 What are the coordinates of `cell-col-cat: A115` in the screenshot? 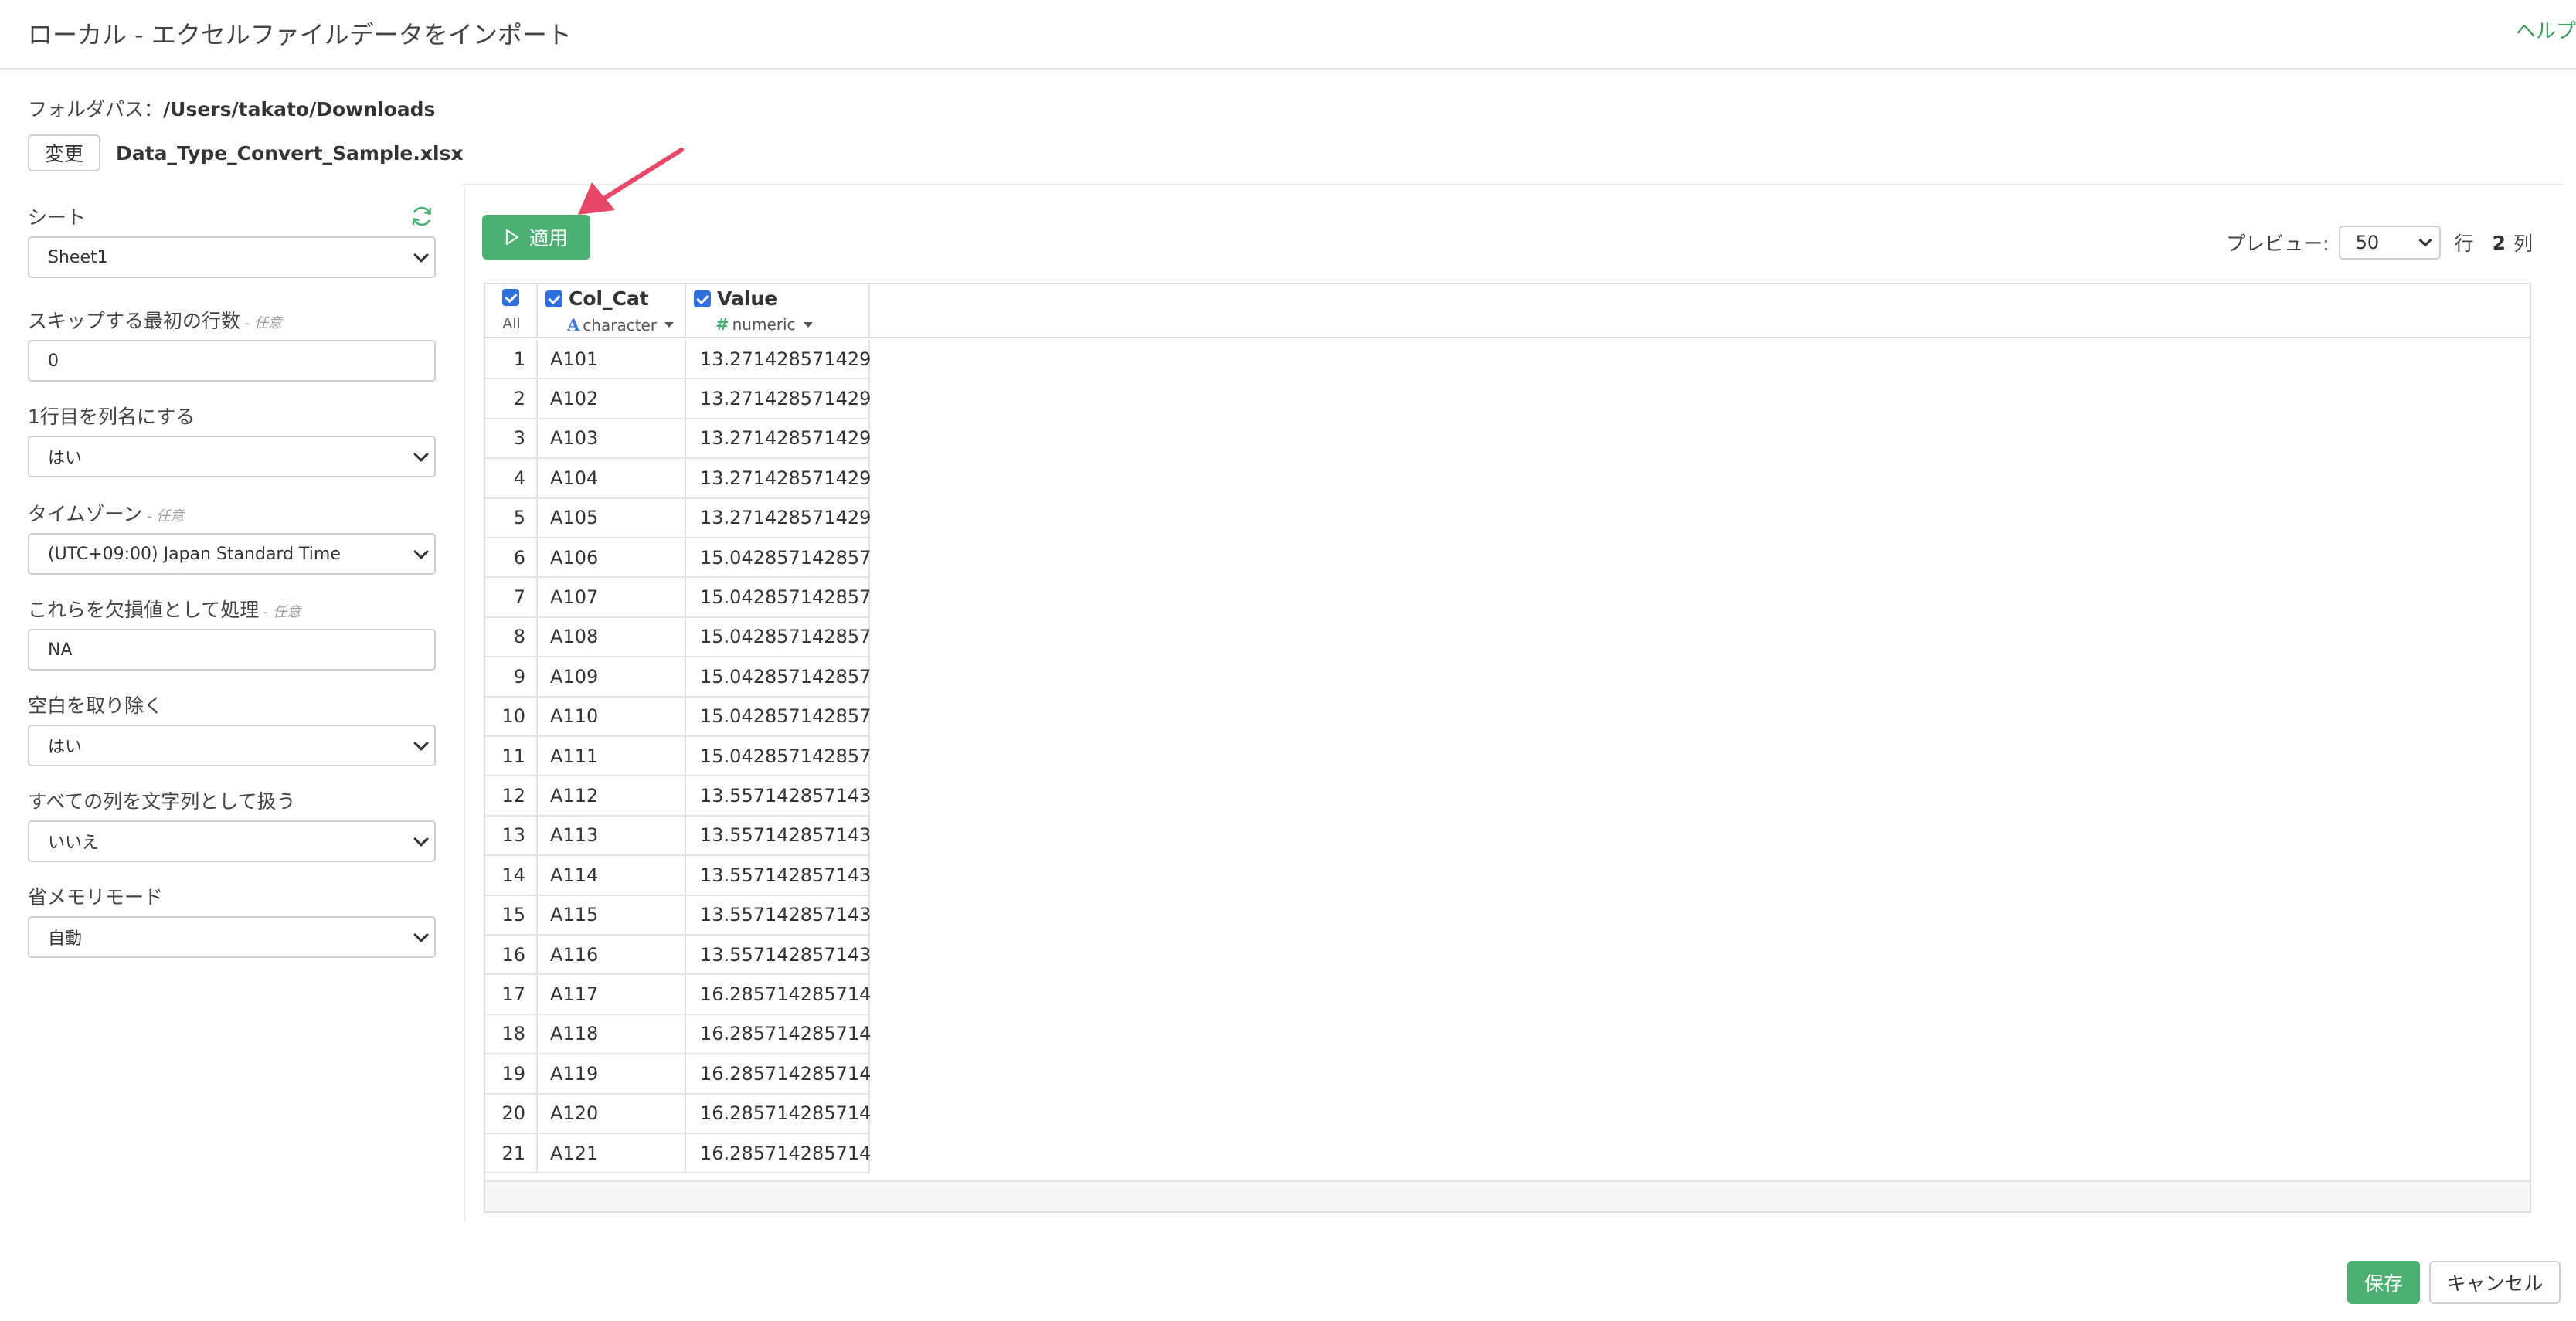 It's located at (612, 914).